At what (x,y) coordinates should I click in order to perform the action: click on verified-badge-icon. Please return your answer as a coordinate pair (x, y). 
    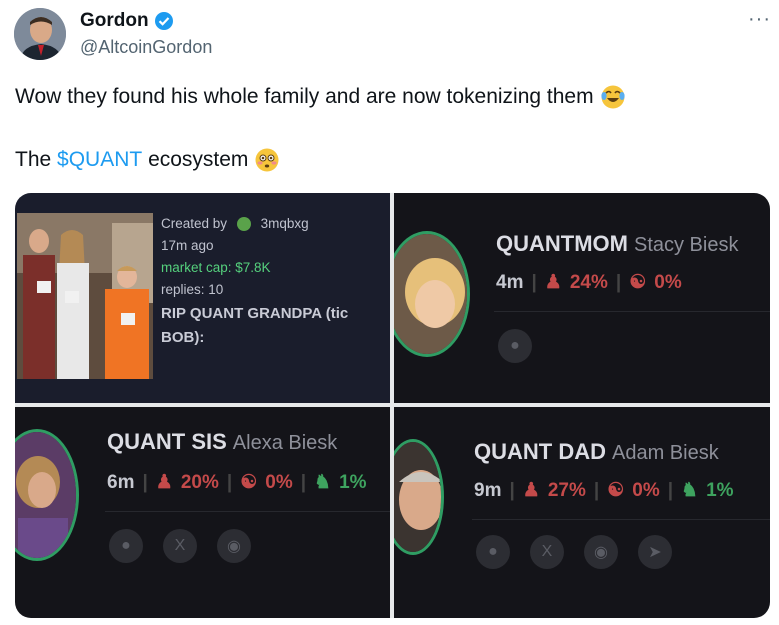
    Looking at the image, I should click on (164, 21).